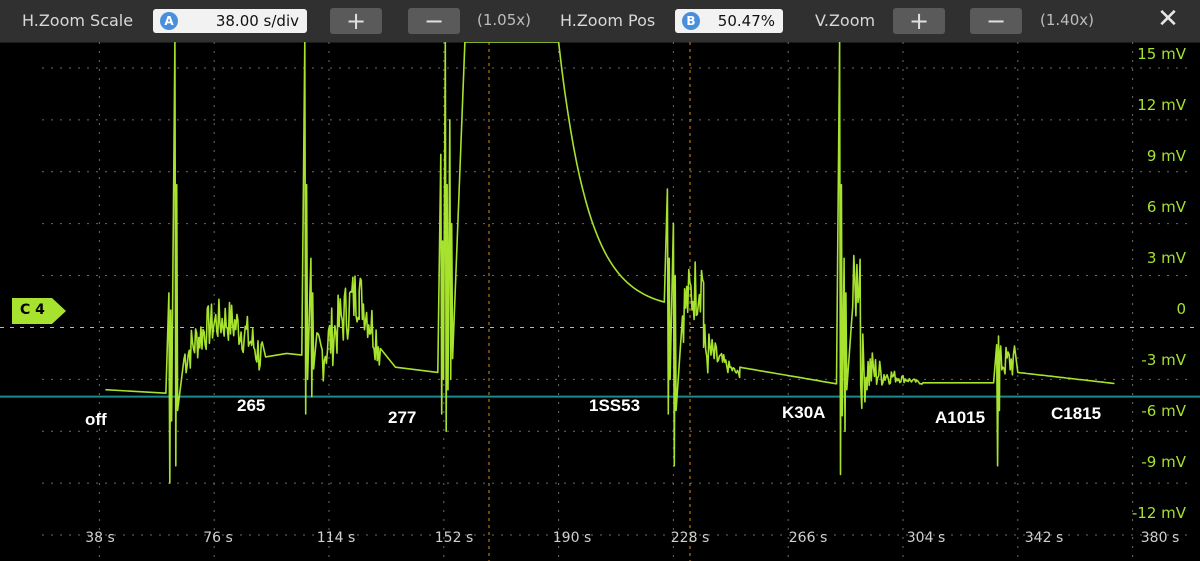  Describe the element at coordinates (1181, 309) in the screenshot. I see `y-tick-label: 0` at that location.